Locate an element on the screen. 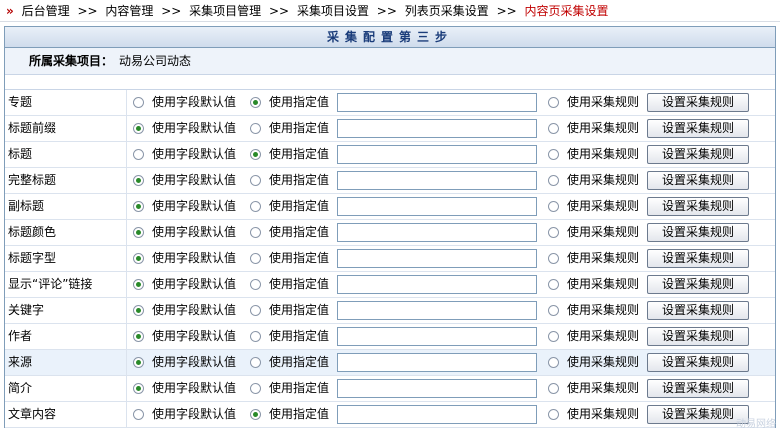 Image resolution: width=780 pixels, height=432 pixels. breadcrumb-item-project-settings: 采集项目设置 is located at coordinates (333, 11).